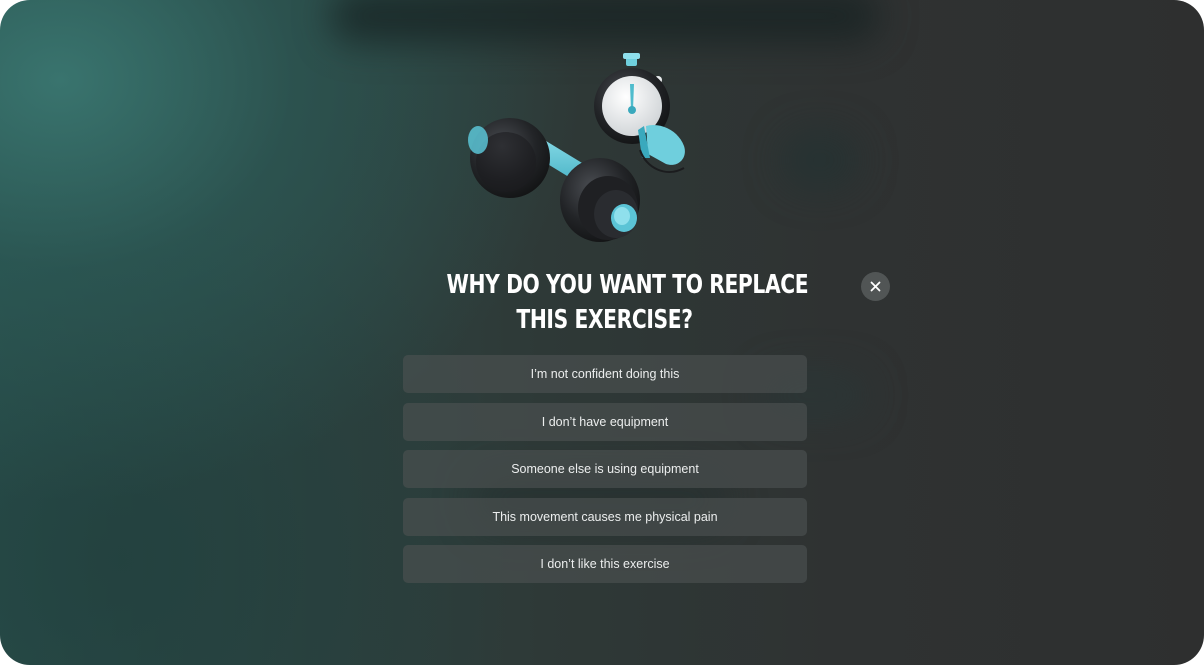 Image resolution: width=1204 pixels, height=665 pixels. I want to click on option-physical-pain: This movement causes me physical pain, so click(605, 516).